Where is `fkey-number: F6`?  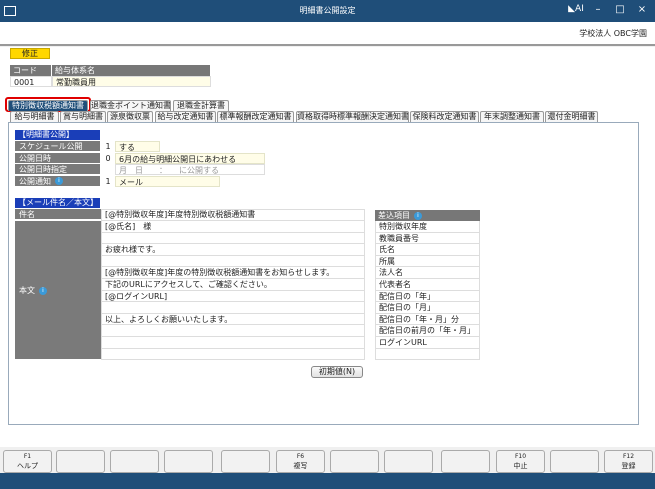
fkey-number: F6 is located at coordinates (300, 456).